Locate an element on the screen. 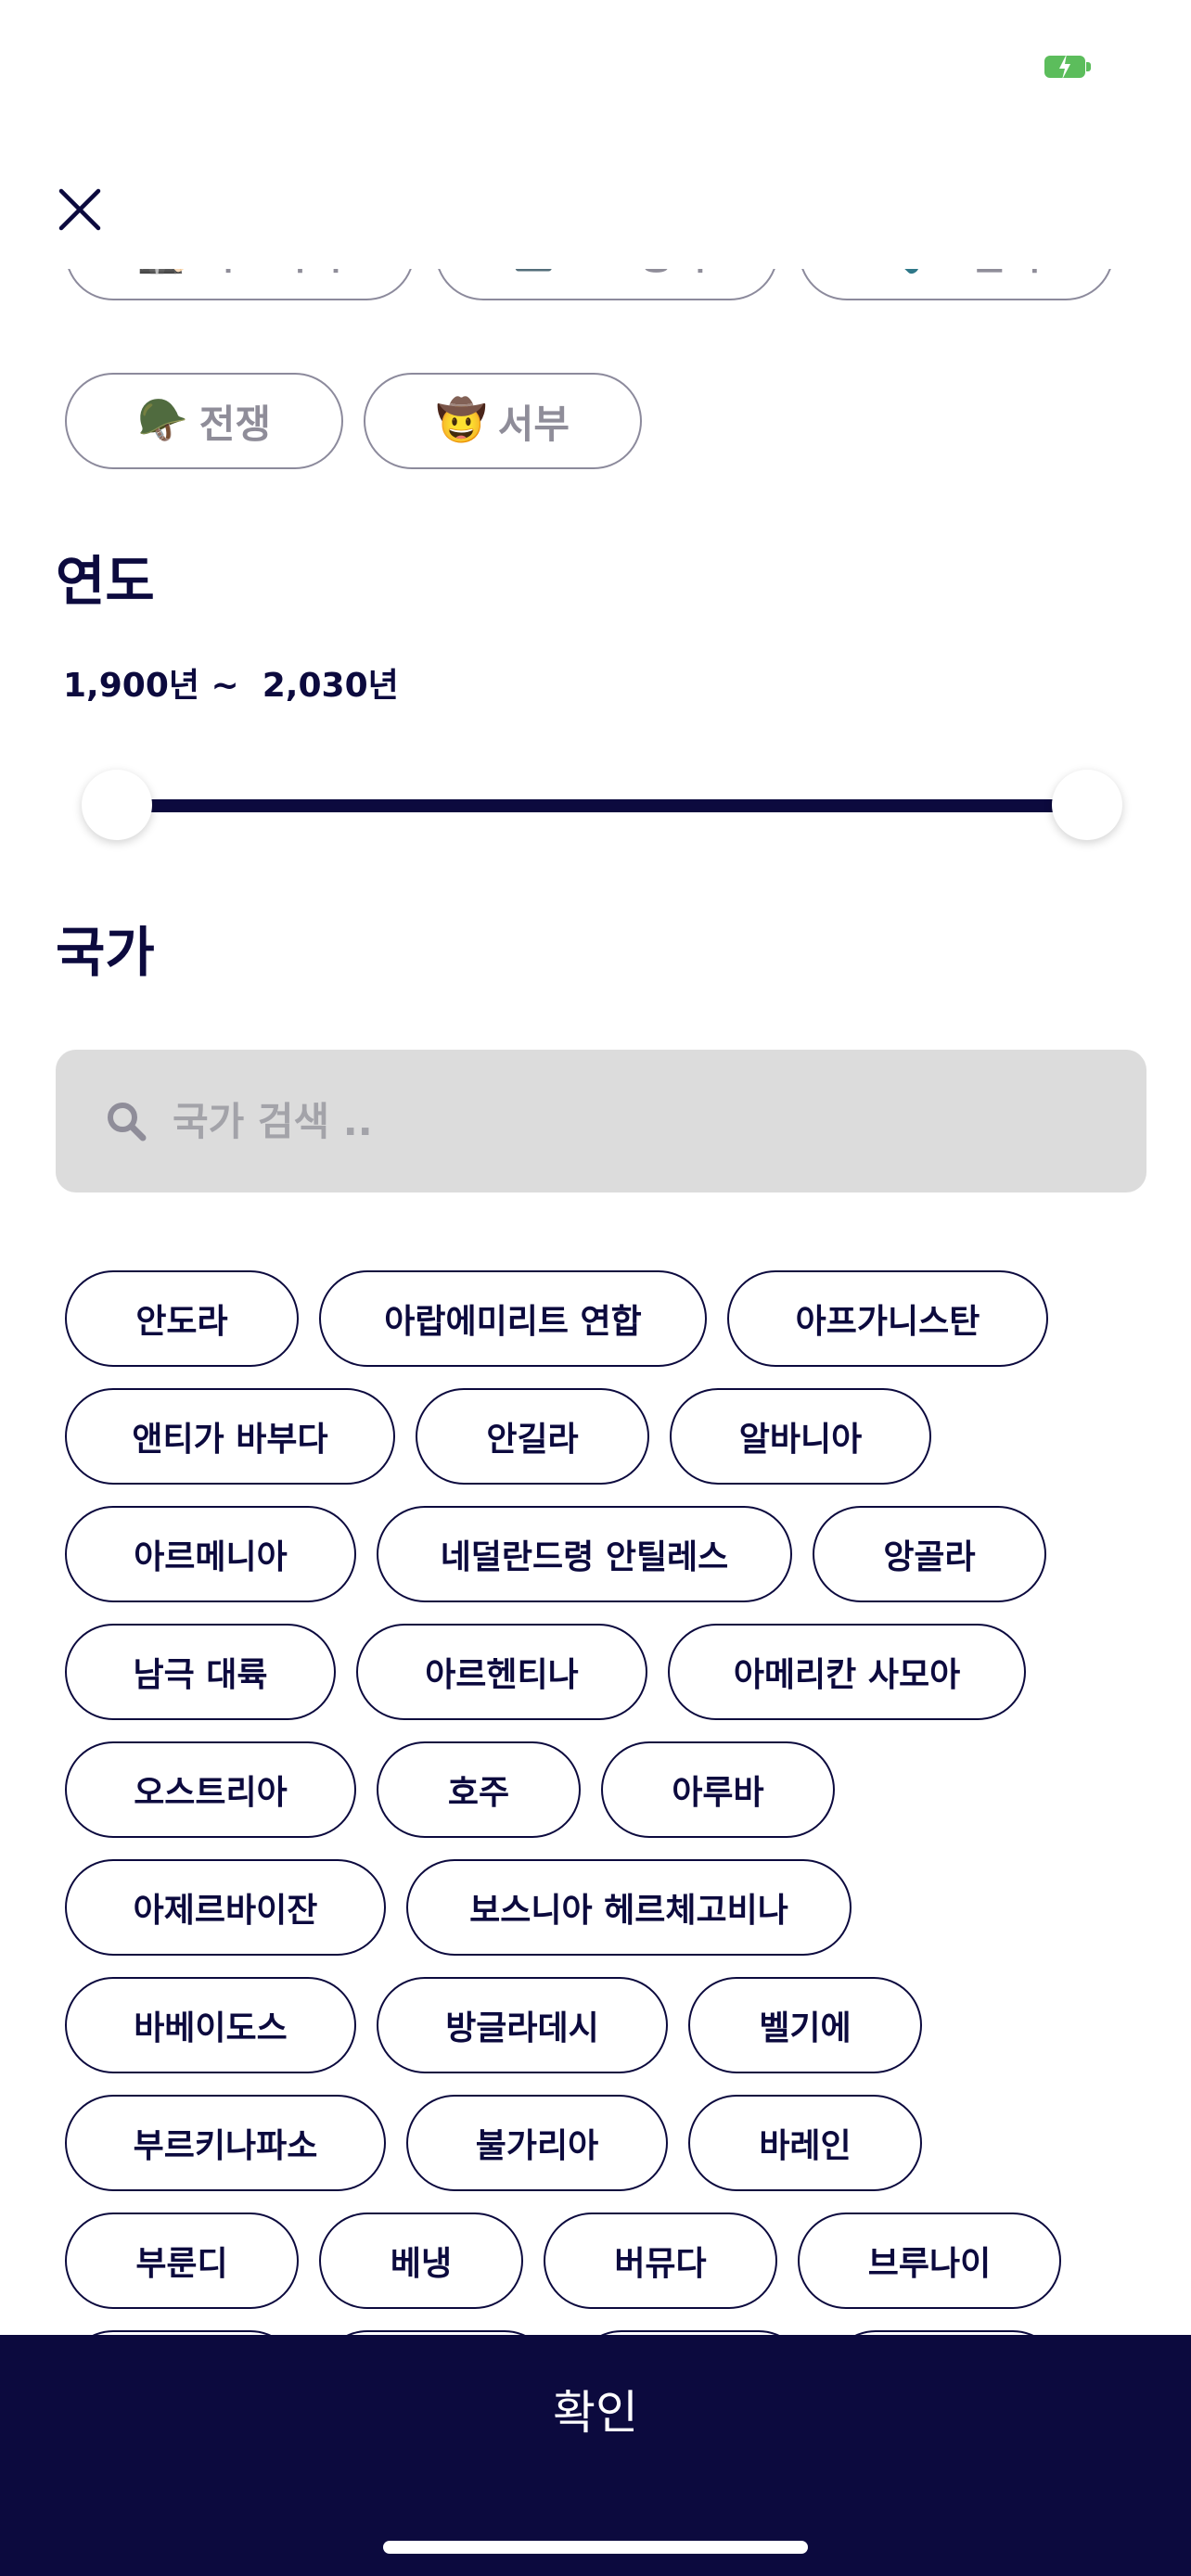 This screenshot has width=1191, height=2576. country-chip: 베냉 is located at coordinates (421, 2261).